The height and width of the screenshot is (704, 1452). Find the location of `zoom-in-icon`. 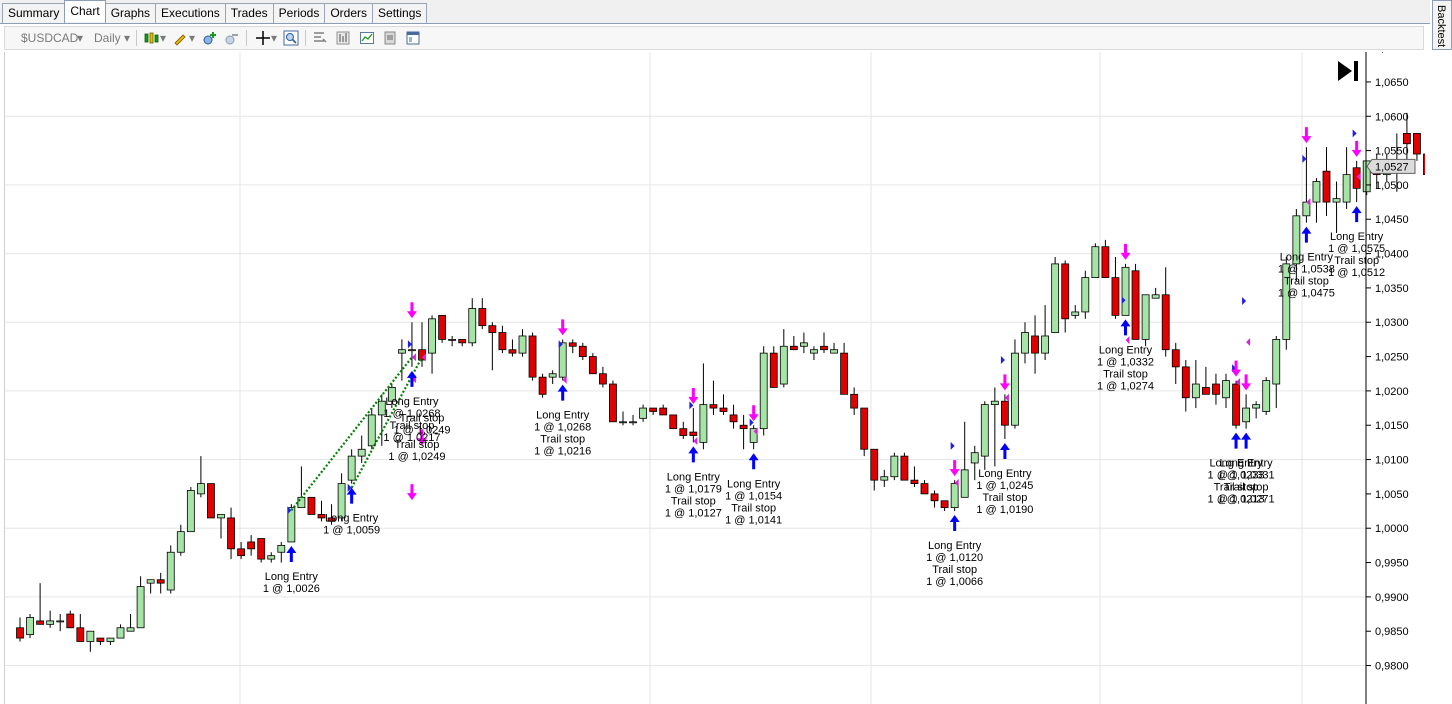

zoom-in-icon is located at coordinates (210, 38).